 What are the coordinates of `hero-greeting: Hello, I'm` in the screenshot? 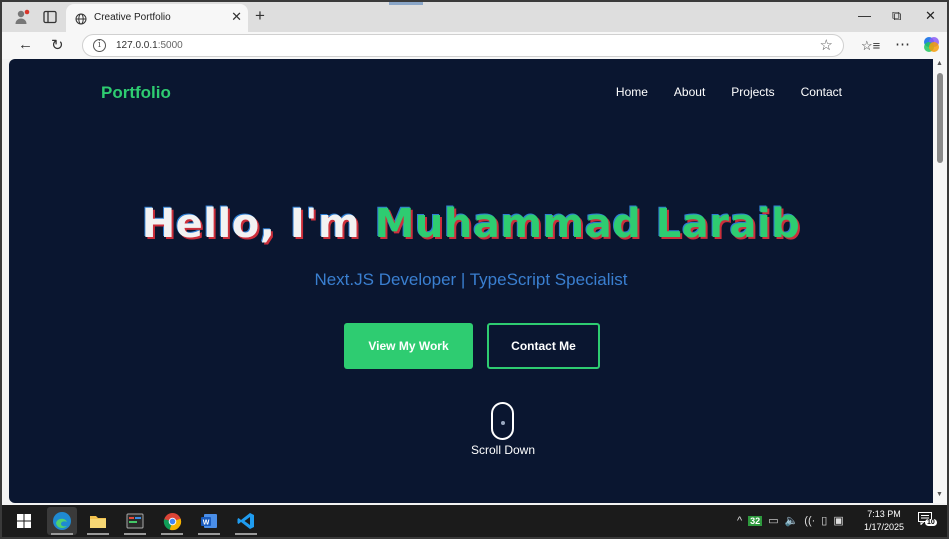 It's located at (251, 224).